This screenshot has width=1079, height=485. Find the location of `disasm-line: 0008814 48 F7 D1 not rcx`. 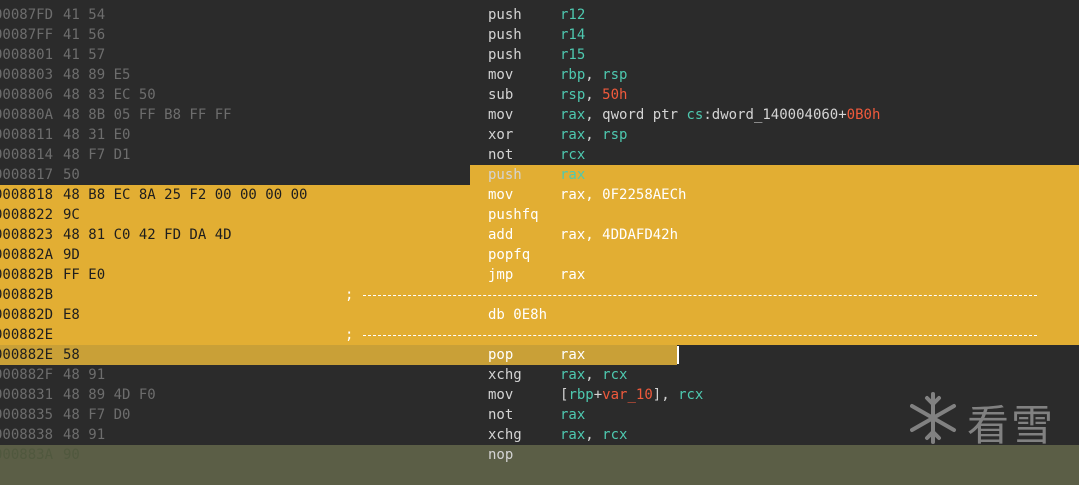

disasm-line: 0008814 48 F7 D1 not rcx is located at coordinates (539, 155).